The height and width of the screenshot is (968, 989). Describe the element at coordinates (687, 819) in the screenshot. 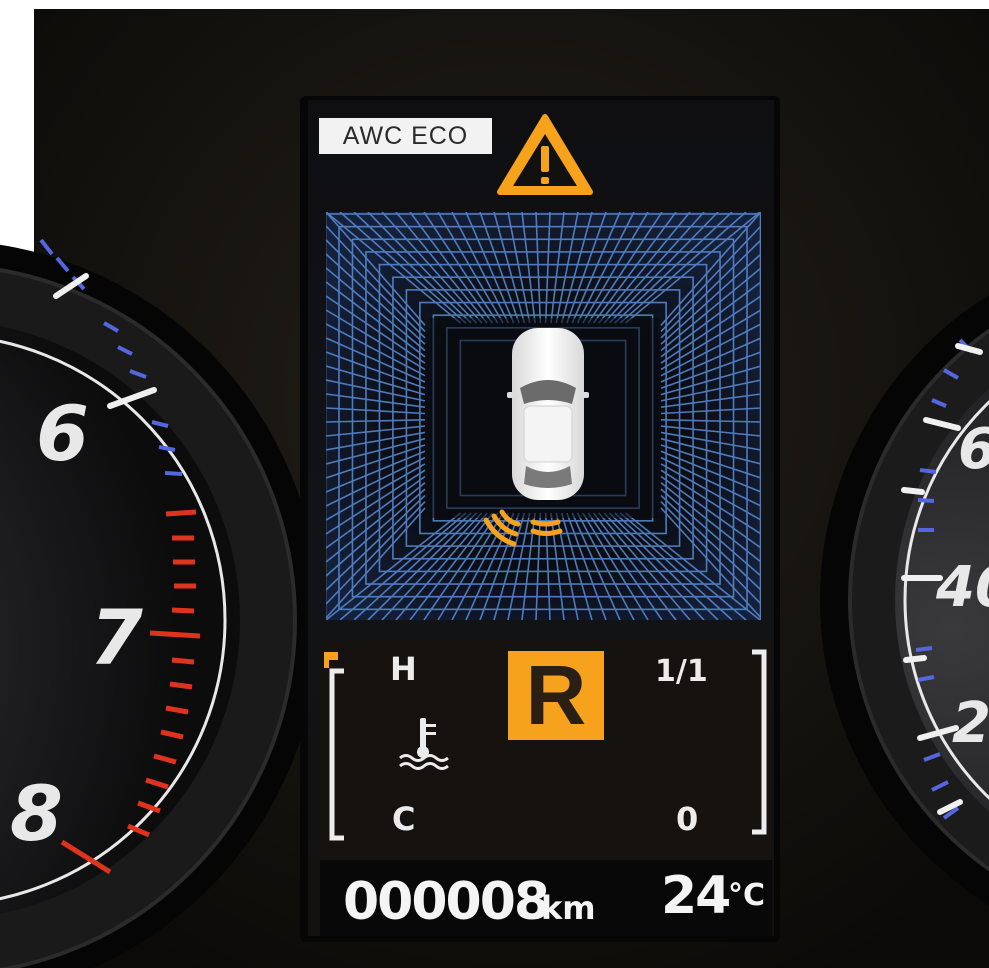

I see `trip-value: 0` at that location.